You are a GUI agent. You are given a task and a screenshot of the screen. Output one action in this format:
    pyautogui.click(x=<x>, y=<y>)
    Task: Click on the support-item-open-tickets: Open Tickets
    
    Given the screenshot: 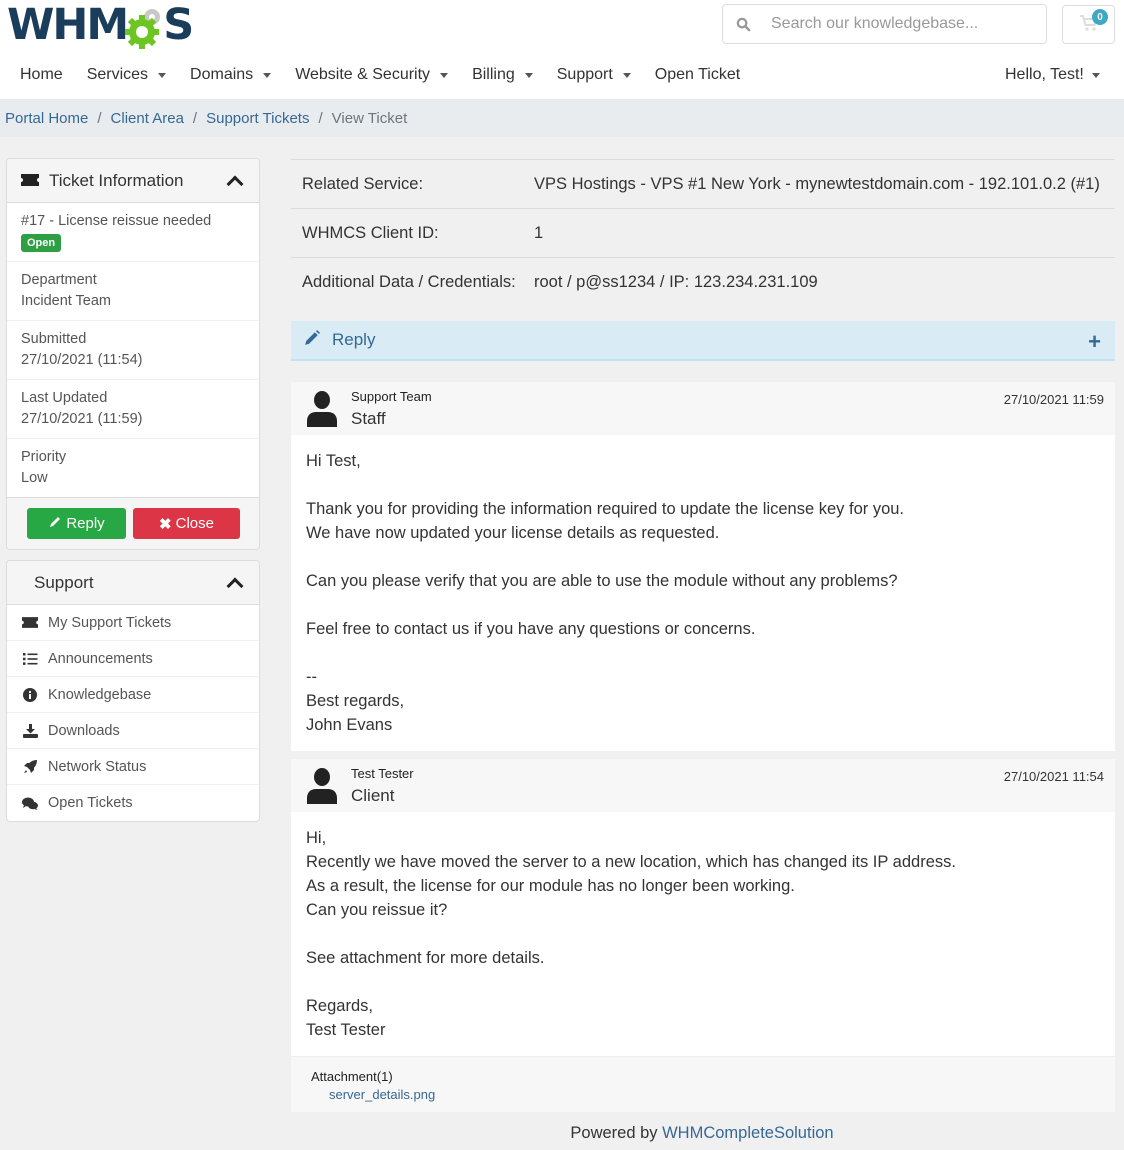 What is the action you would take?
    pyautogui.click(x=133, y=803)
    